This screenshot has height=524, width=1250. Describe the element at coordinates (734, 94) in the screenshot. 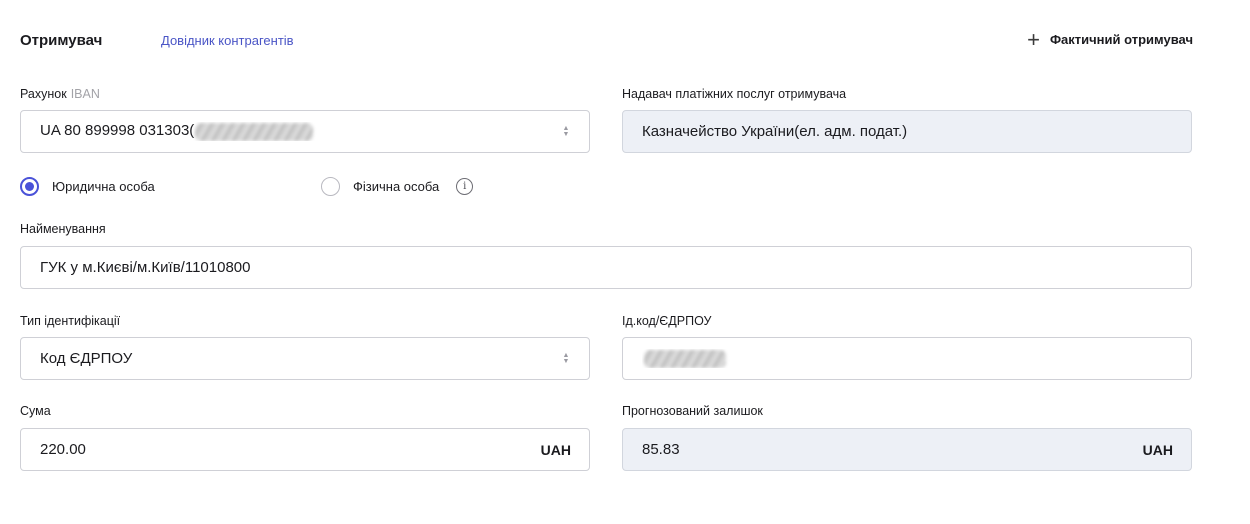

I see `payment-provider-label: Надавач платіжних послуг отримувача` at that location.